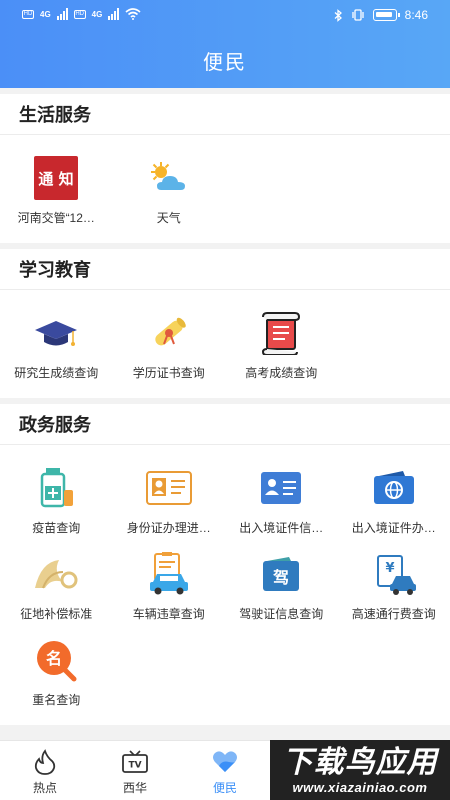  What do you see at coordinates (169, 574) in the screenshot?
I see `car-violation-icon` at bounding box center [169, 574].